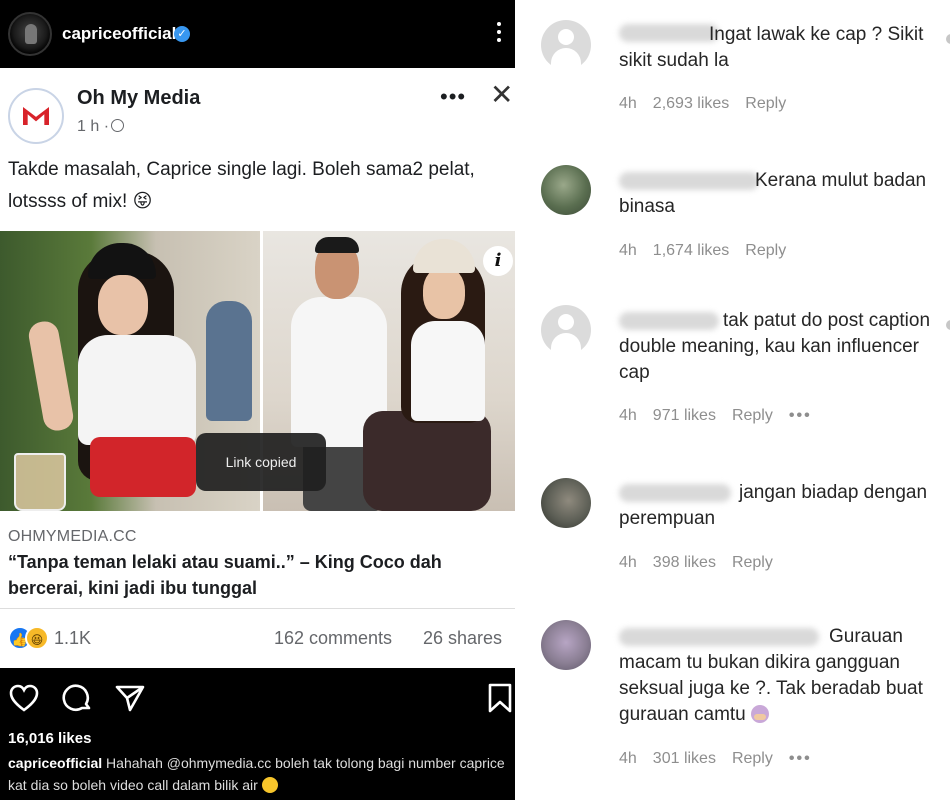  I want to click on comment-likes: 398 likes, so click(684, 562).